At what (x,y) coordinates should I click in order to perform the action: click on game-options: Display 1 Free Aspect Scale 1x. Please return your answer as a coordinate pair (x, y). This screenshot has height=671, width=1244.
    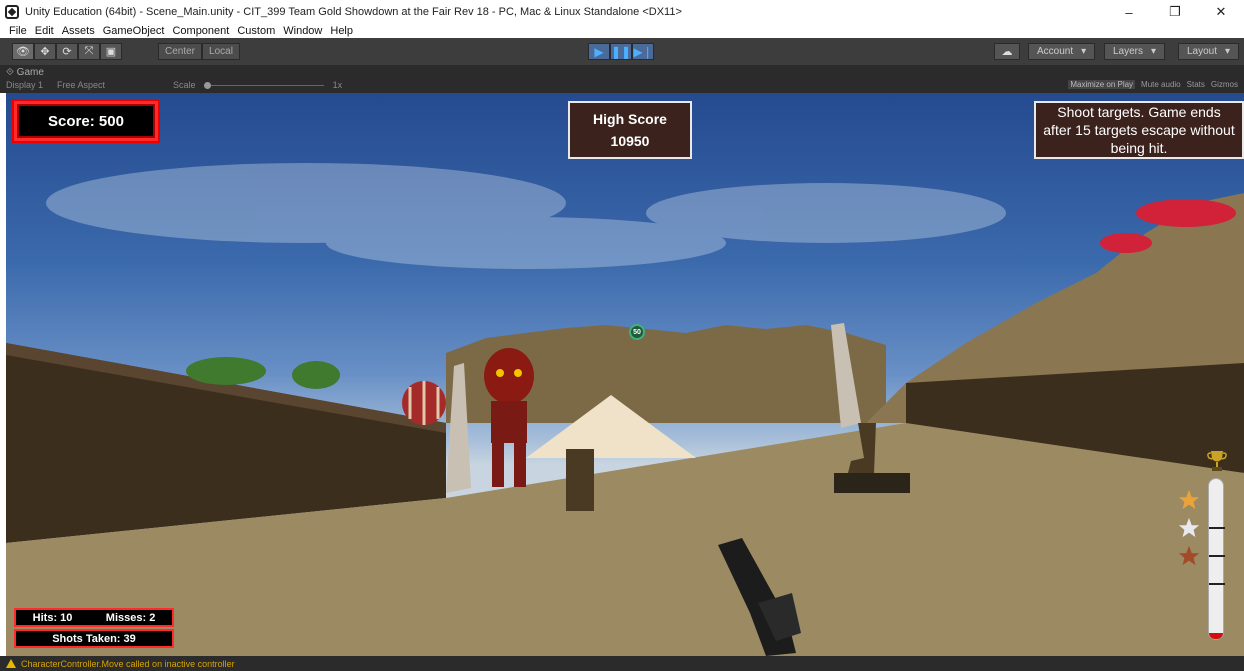
    Looking at the image, I should click on (174, 85).